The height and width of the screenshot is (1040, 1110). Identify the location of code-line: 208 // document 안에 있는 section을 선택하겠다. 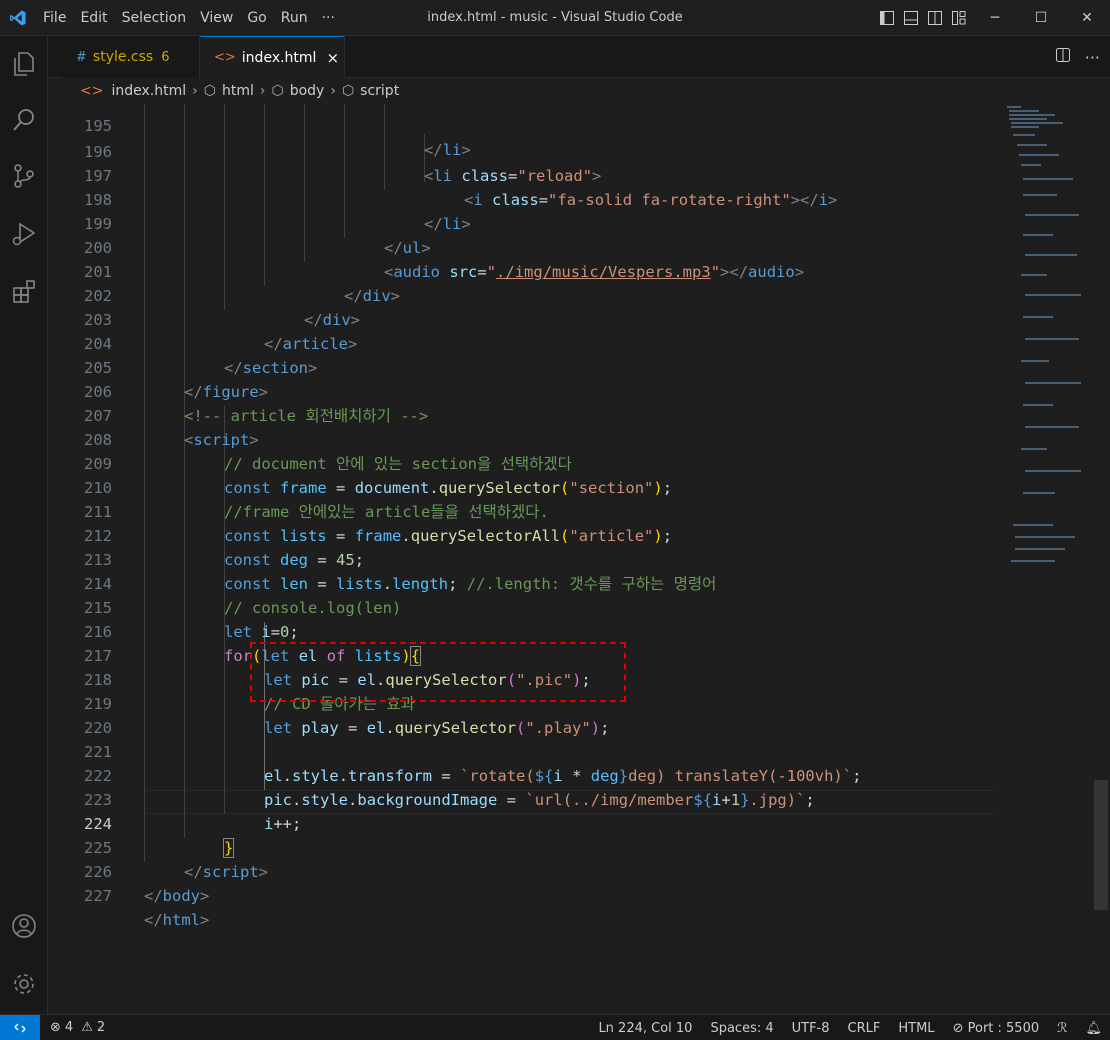
(328, 452).